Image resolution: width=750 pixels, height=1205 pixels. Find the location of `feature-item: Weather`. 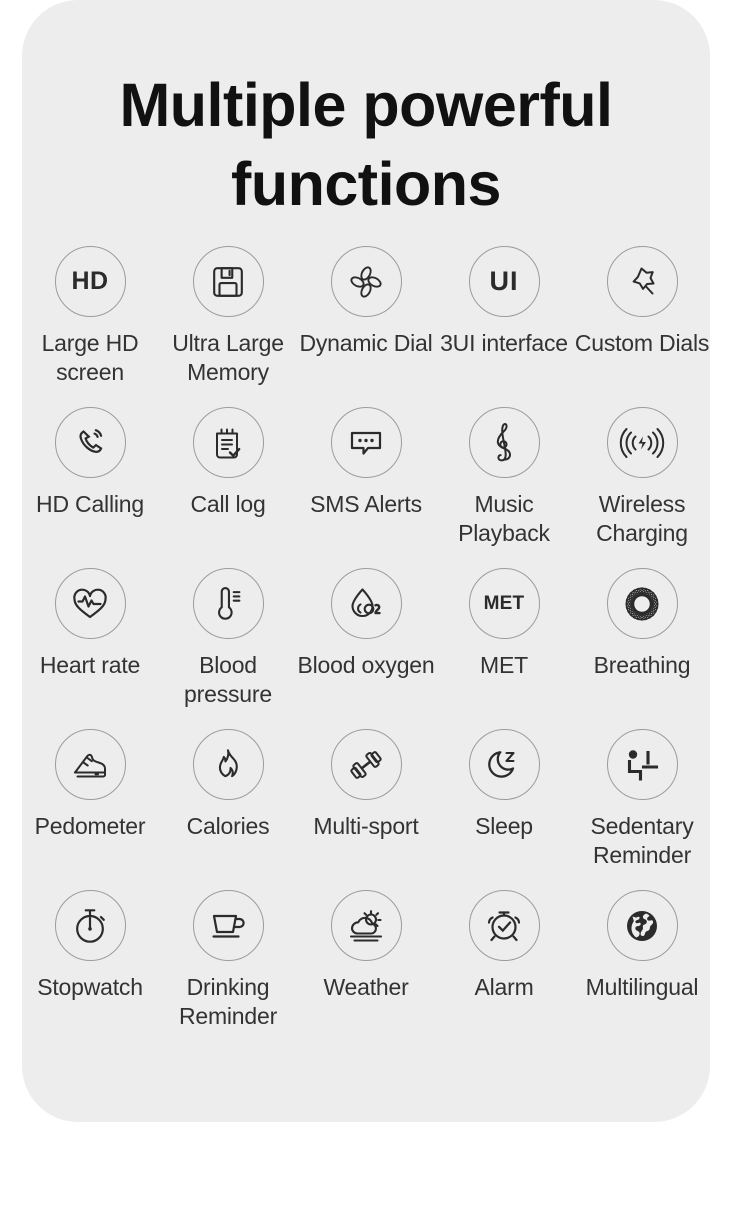

feature-item: Weather is located at coordinates (366, 970).